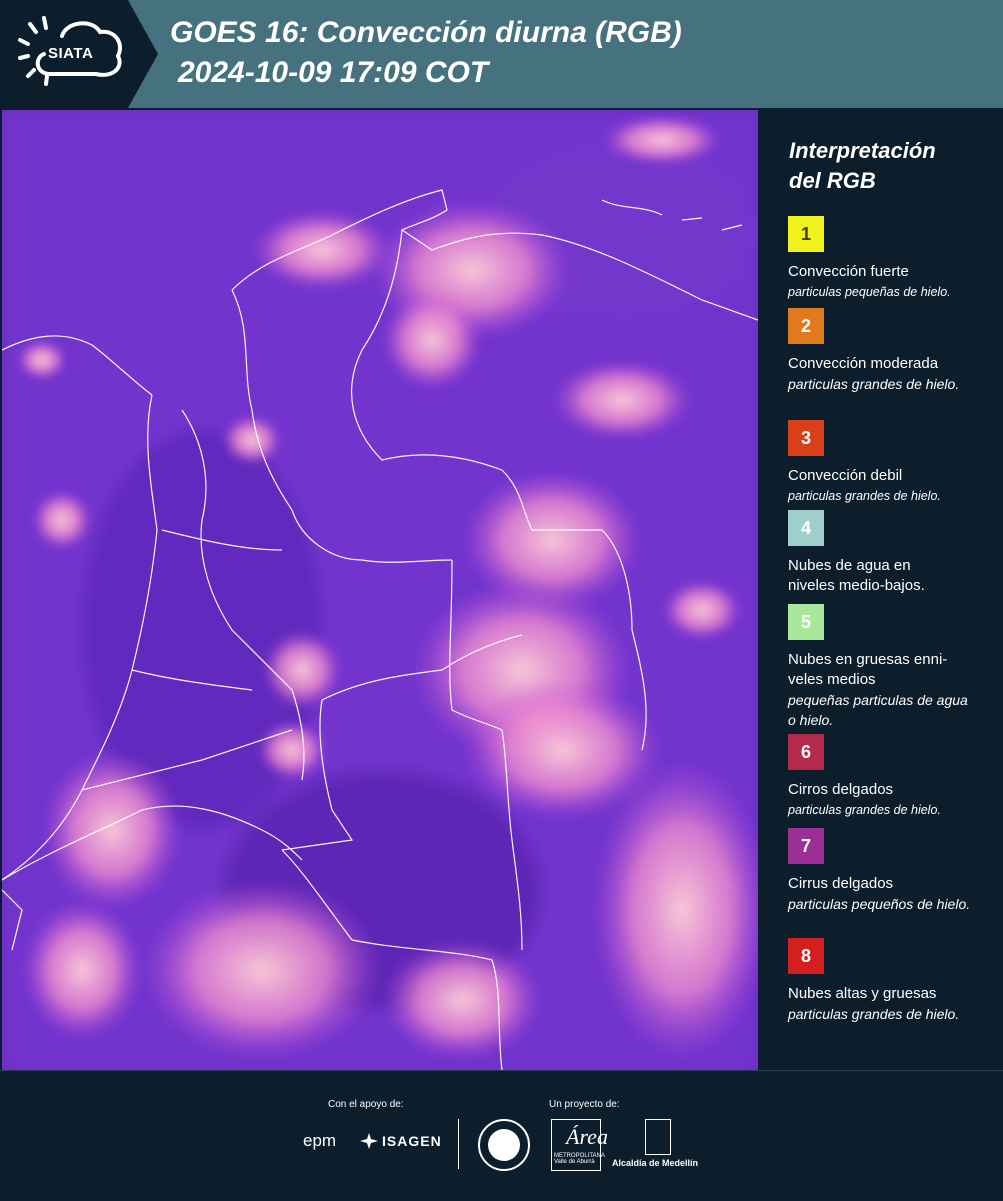 The image size is (1003, 1201). Describe the element at coordinates (806, 956) in the screenshot. I see `legend-swatch-8: 8` at that location.